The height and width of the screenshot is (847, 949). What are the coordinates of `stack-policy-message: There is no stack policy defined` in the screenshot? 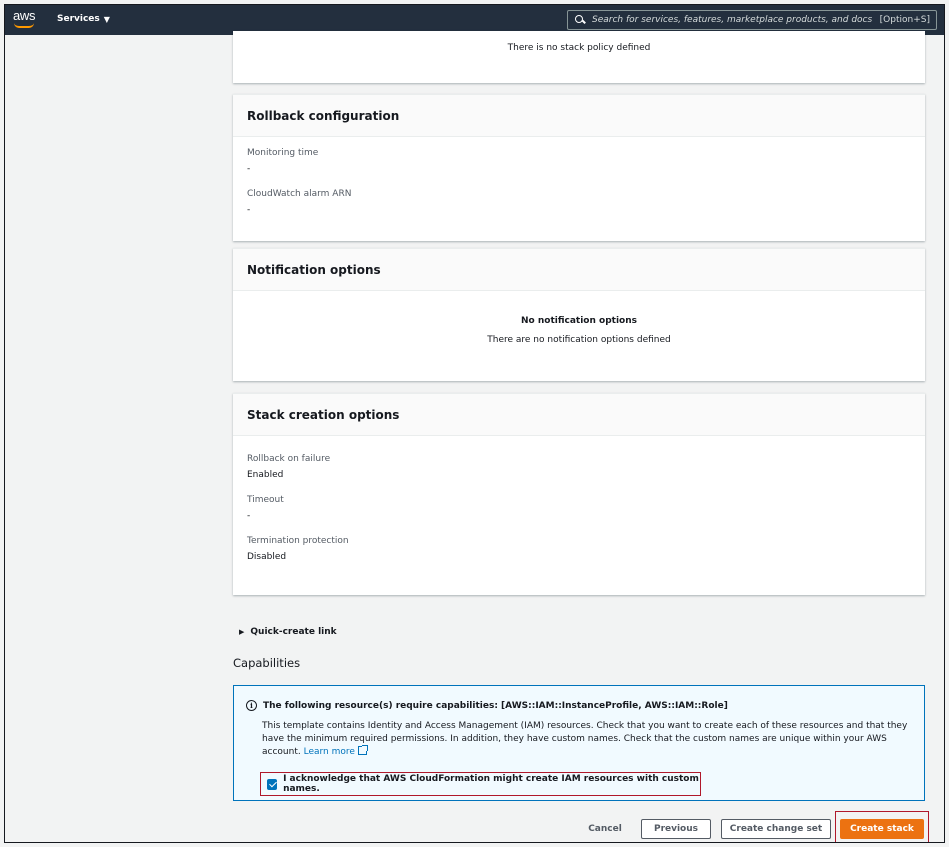 It's located at (579, 48).